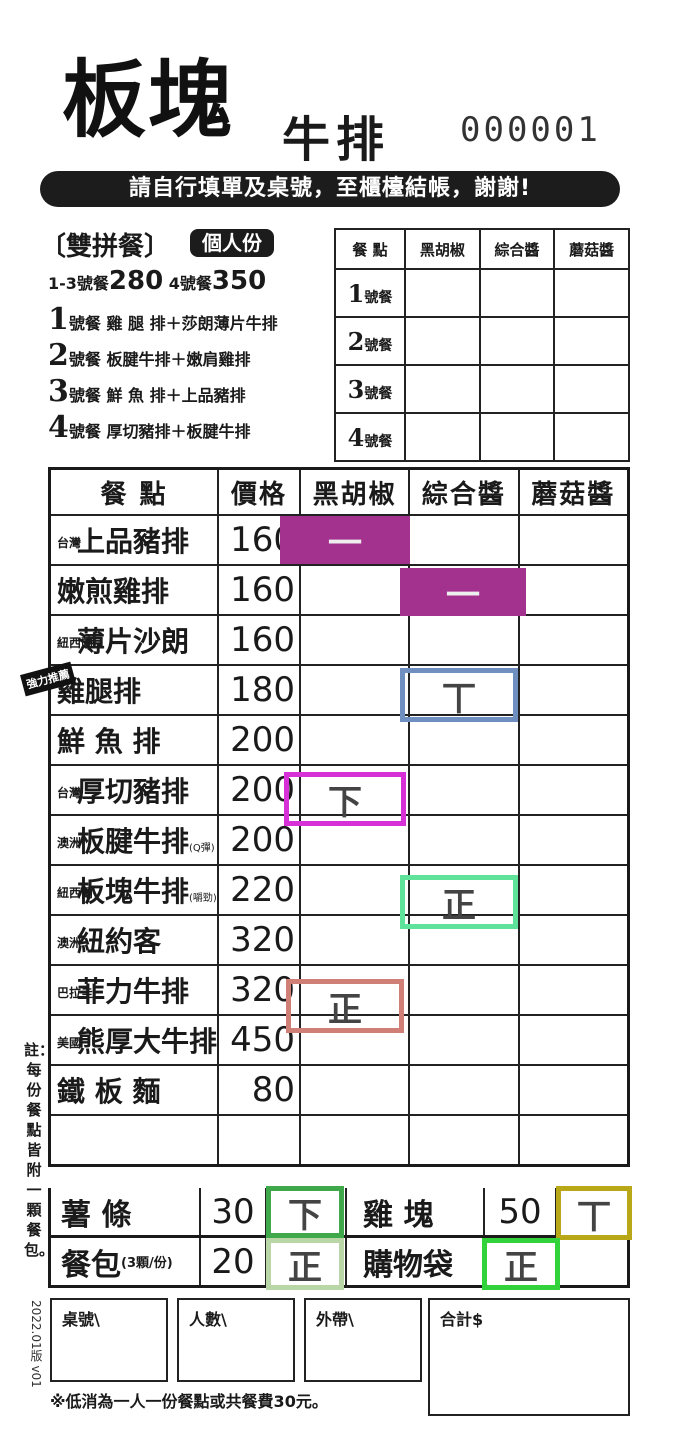  Describe the element at coordinates (356, 389) in the screenshot. I see `combo-row-number: 3` at that location.